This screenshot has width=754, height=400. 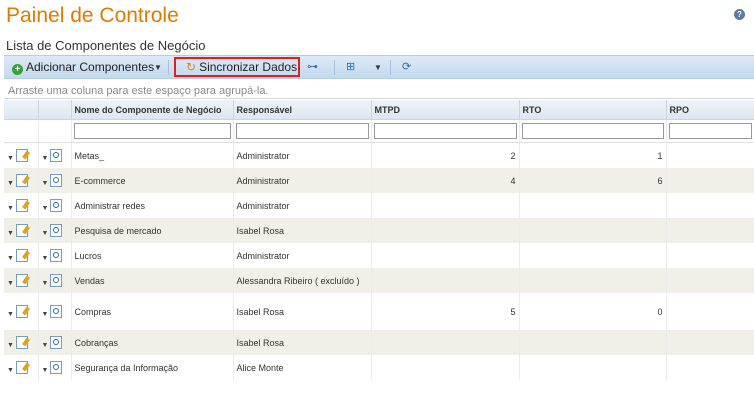 What do you see at coordinates (379, 180) in the screenshot?
I see `table-row: ▼ ▼ E-commerce Administrator 4 6` at bounding box center [379, 180].